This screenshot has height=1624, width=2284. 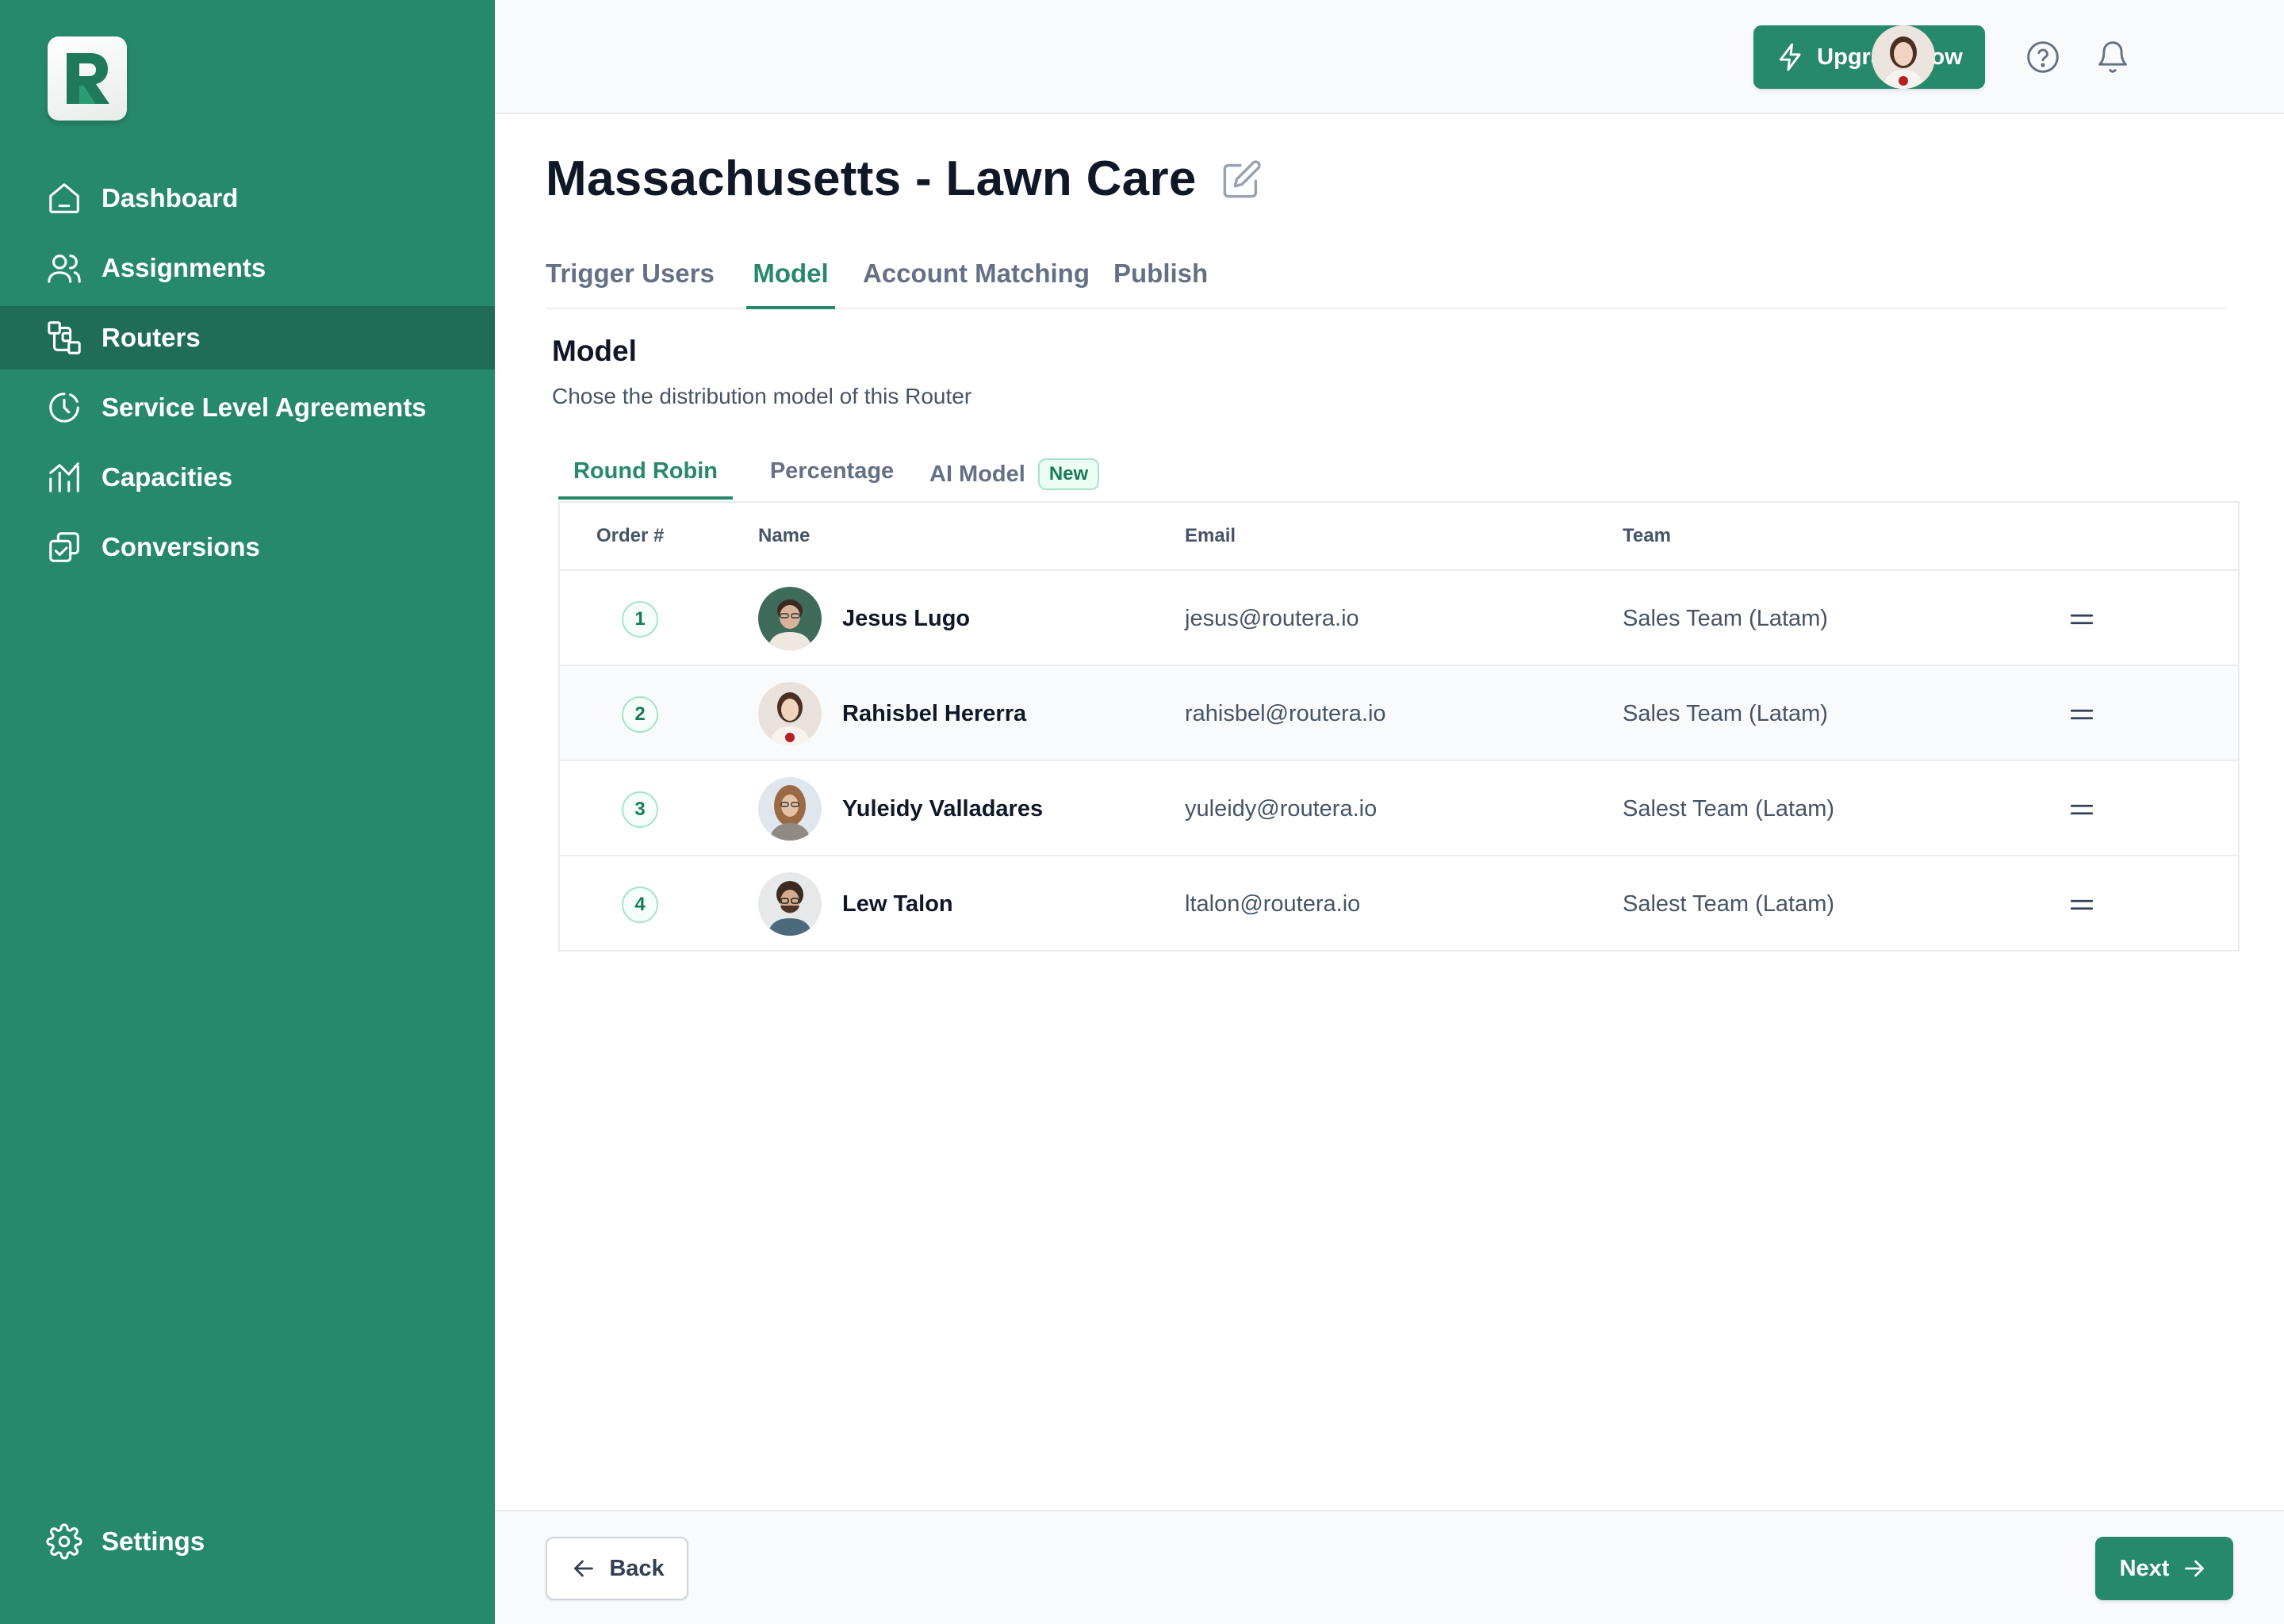 What do you see at coordinates (640, 714) in the screenshot?
I see `order-badge: 2` at bounding box center [640, 714].